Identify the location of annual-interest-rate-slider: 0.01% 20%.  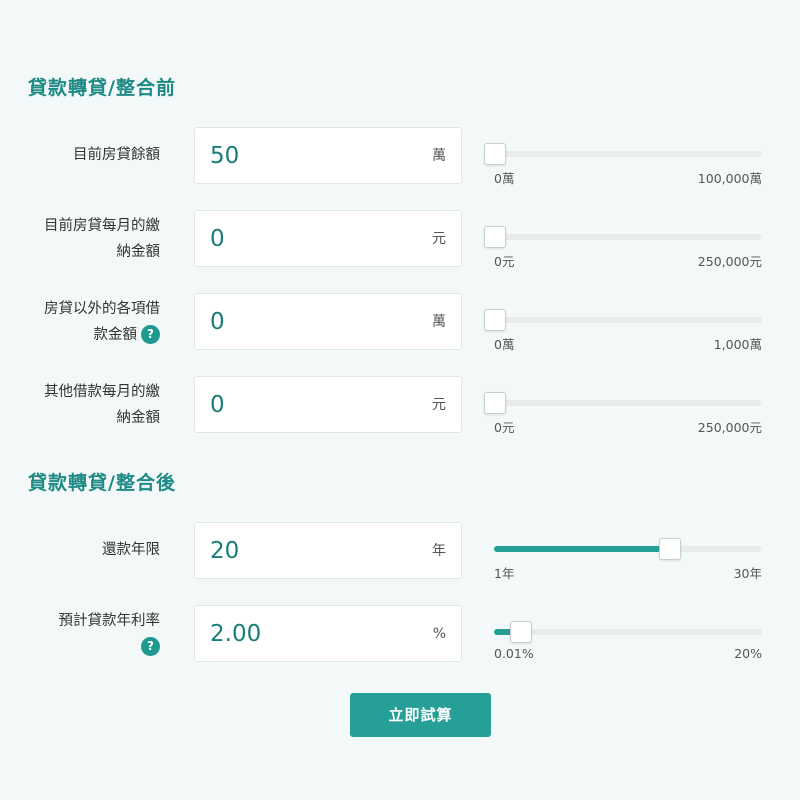
(628, 634).